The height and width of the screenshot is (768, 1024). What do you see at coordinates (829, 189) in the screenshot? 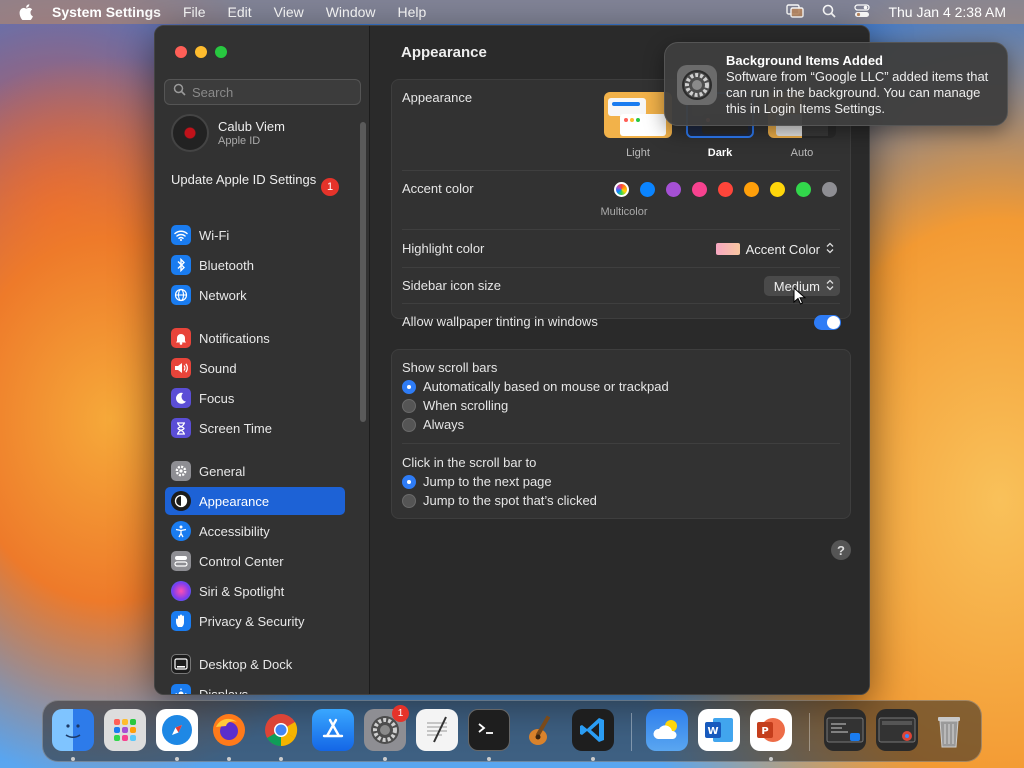
I see `accent-graphite-swatch` at bounding box center [829, 189].